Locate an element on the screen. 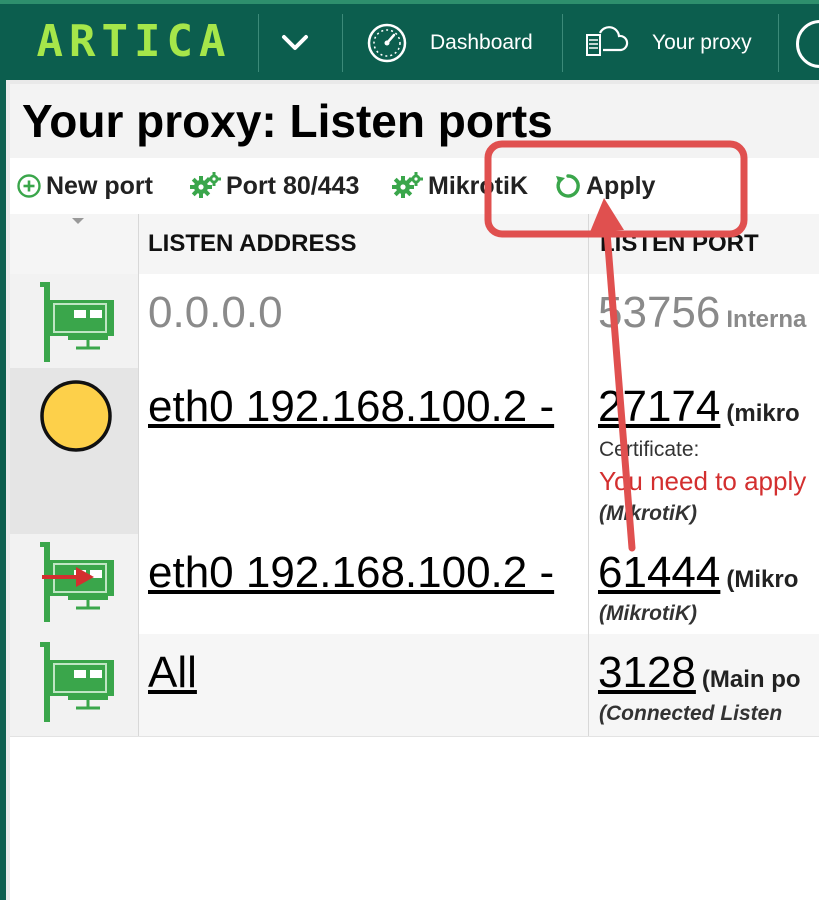  mikrotik-label: MikrotiK is located at coordinates (478, 185).